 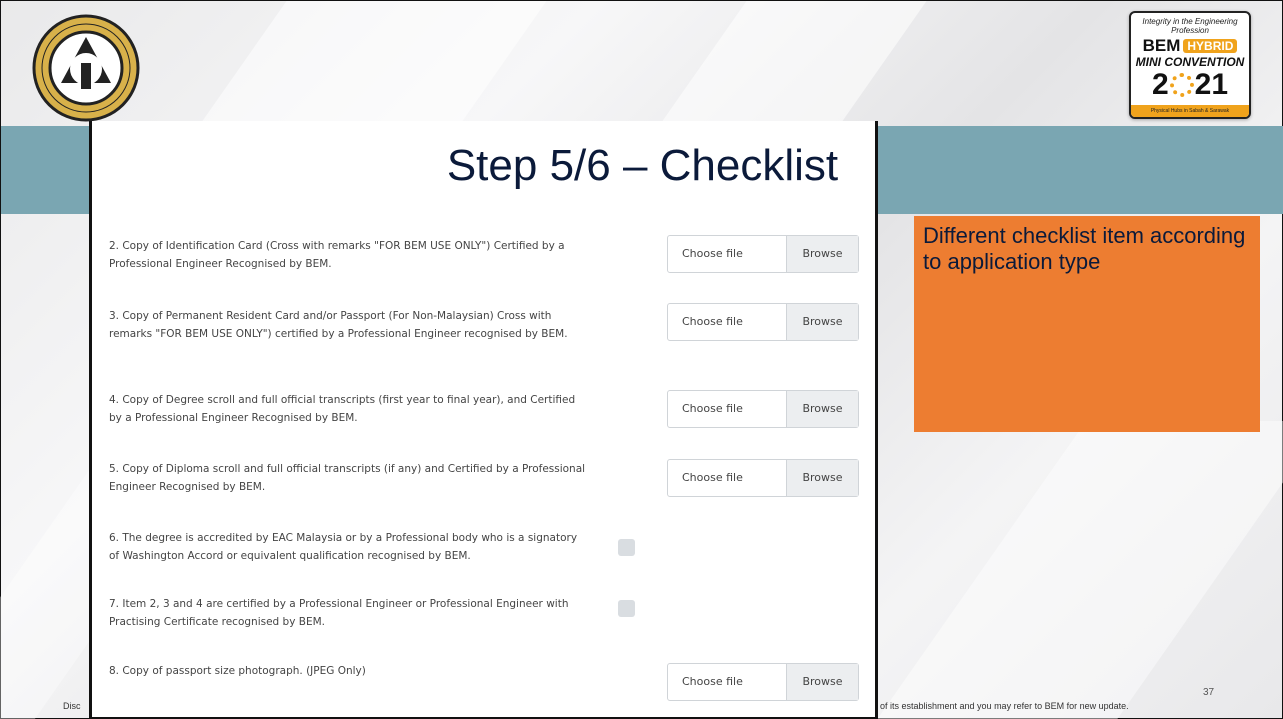 I want to click on logo-brand: BEM, so click(x=1161, y=45).